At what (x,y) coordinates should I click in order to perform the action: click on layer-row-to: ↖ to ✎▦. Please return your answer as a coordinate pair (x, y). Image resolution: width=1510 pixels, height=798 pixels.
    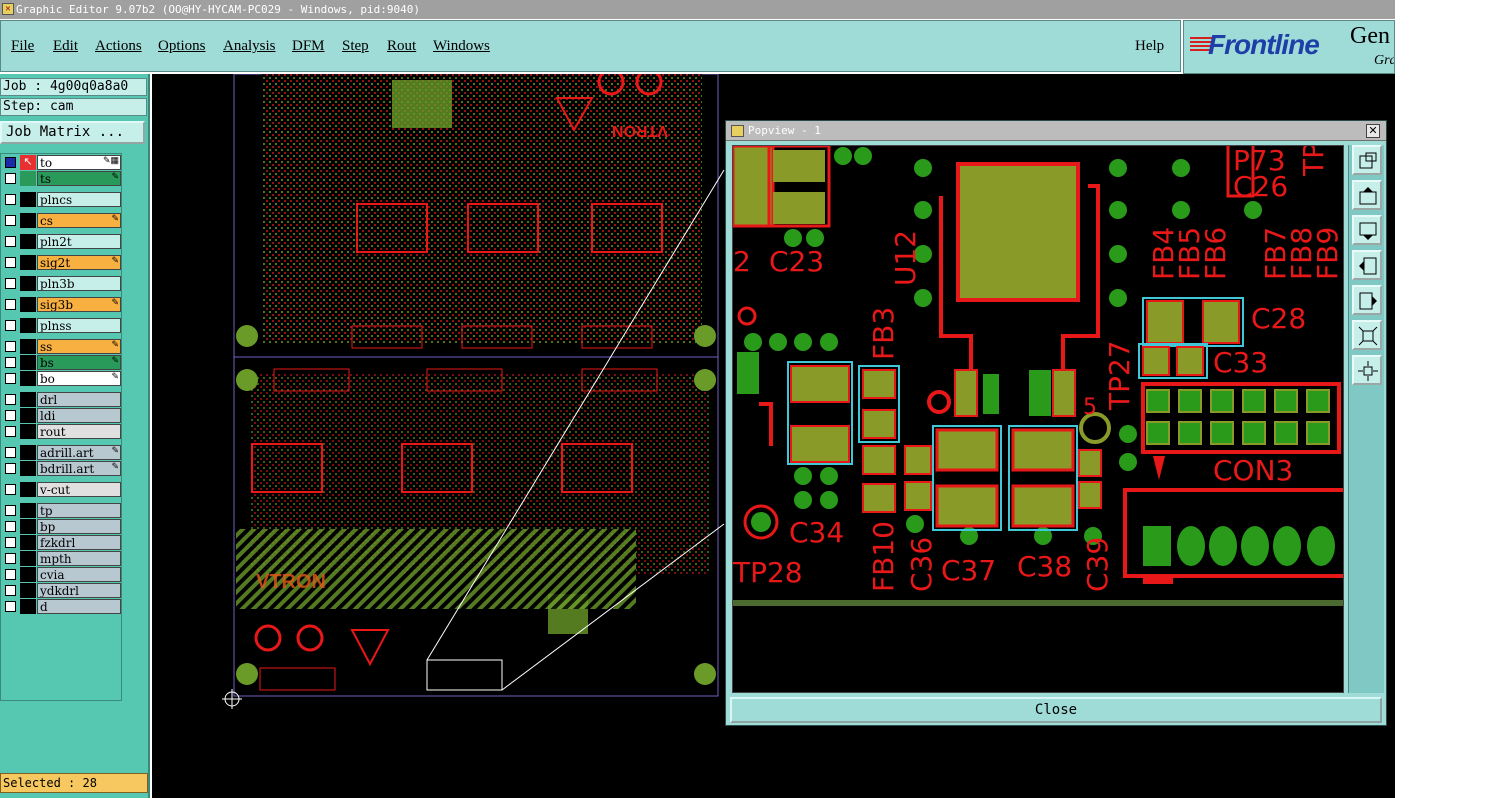
    Looking at the image, I should click on (62, 162).